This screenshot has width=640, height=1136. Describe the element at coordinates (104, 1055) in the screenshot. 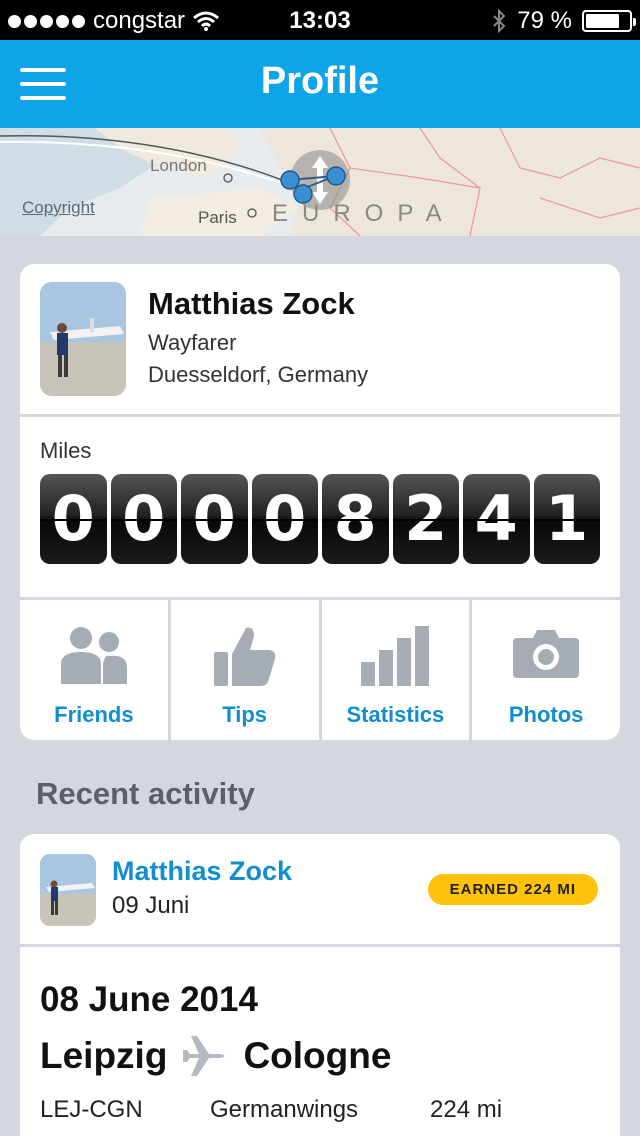

I see `origin-city: Leipzig` at that location.